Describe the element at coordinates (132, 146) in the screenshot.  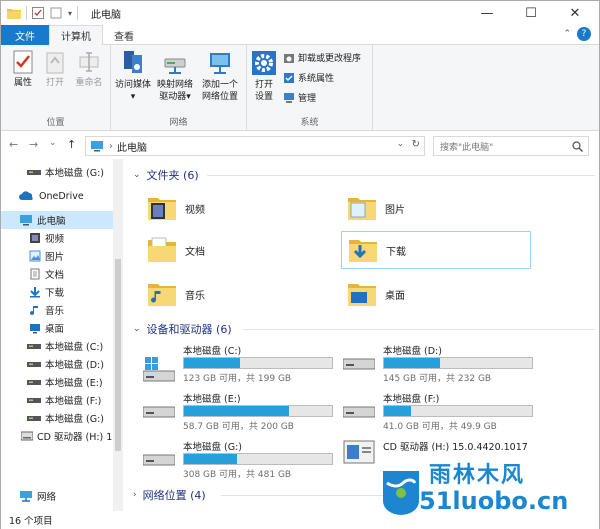
I see `address-path: 此电脑` at that location.